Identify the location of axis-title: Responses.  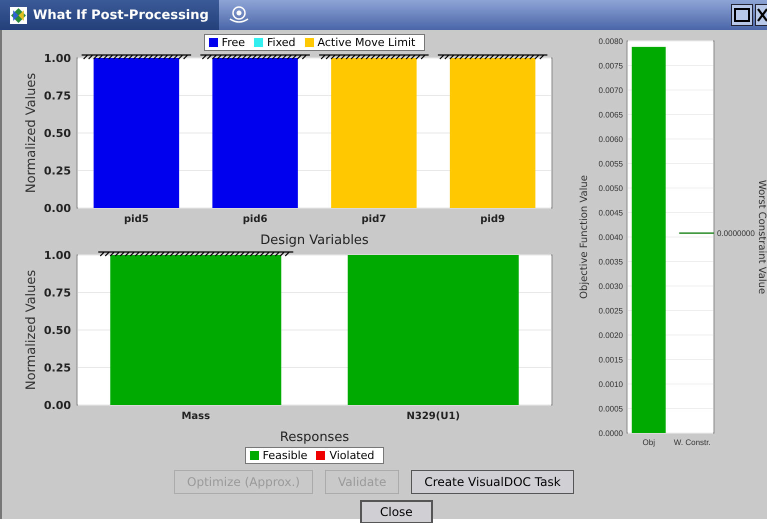
(315, 437).